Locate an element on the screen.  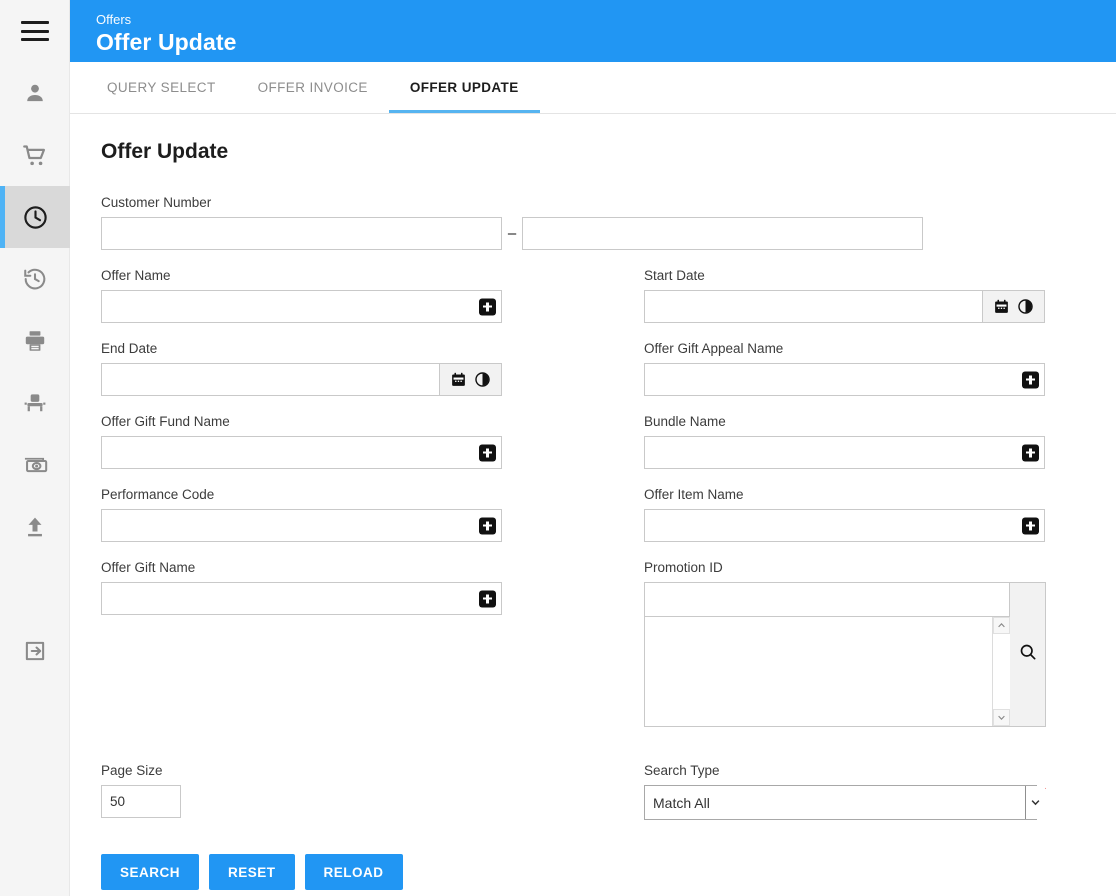
sidebar-item-upload is located at coordinates (35, 527).